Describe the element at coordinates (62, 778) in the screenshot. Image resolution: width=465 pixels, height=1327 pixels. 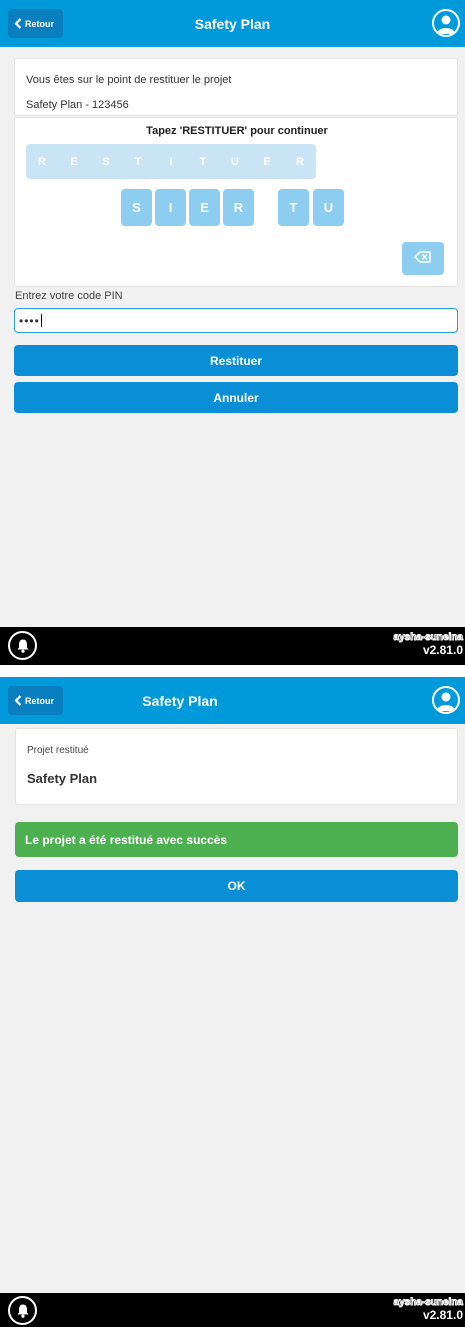
I see `project-name: Safety Plan` at that location.